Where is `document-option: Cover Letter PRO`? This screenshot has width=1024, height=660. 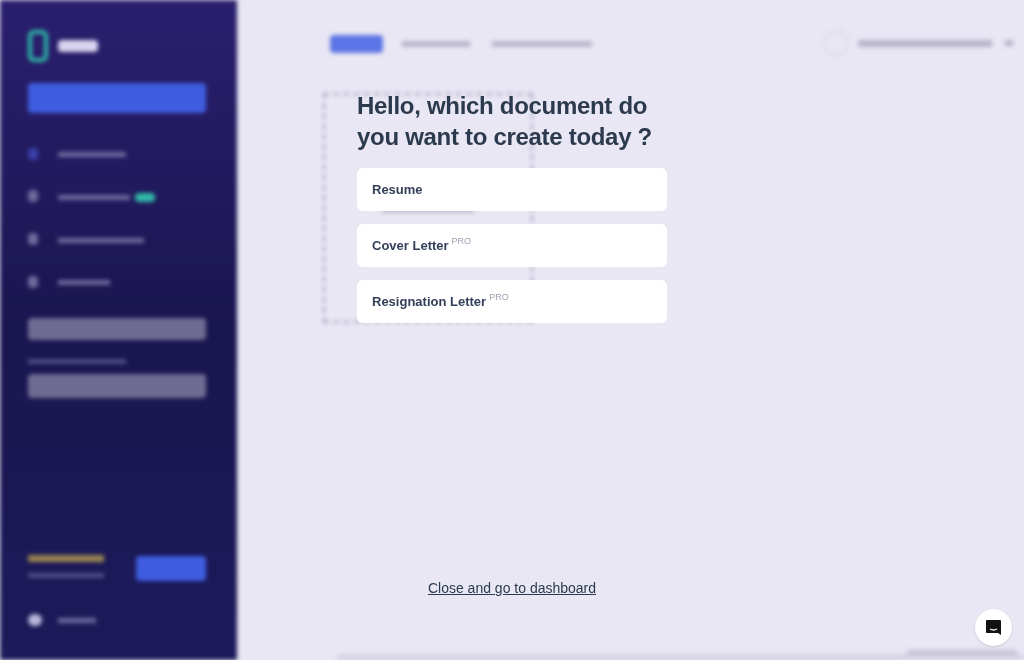 document-option: Cover Letter PRO is located at coordinates (512, 245).